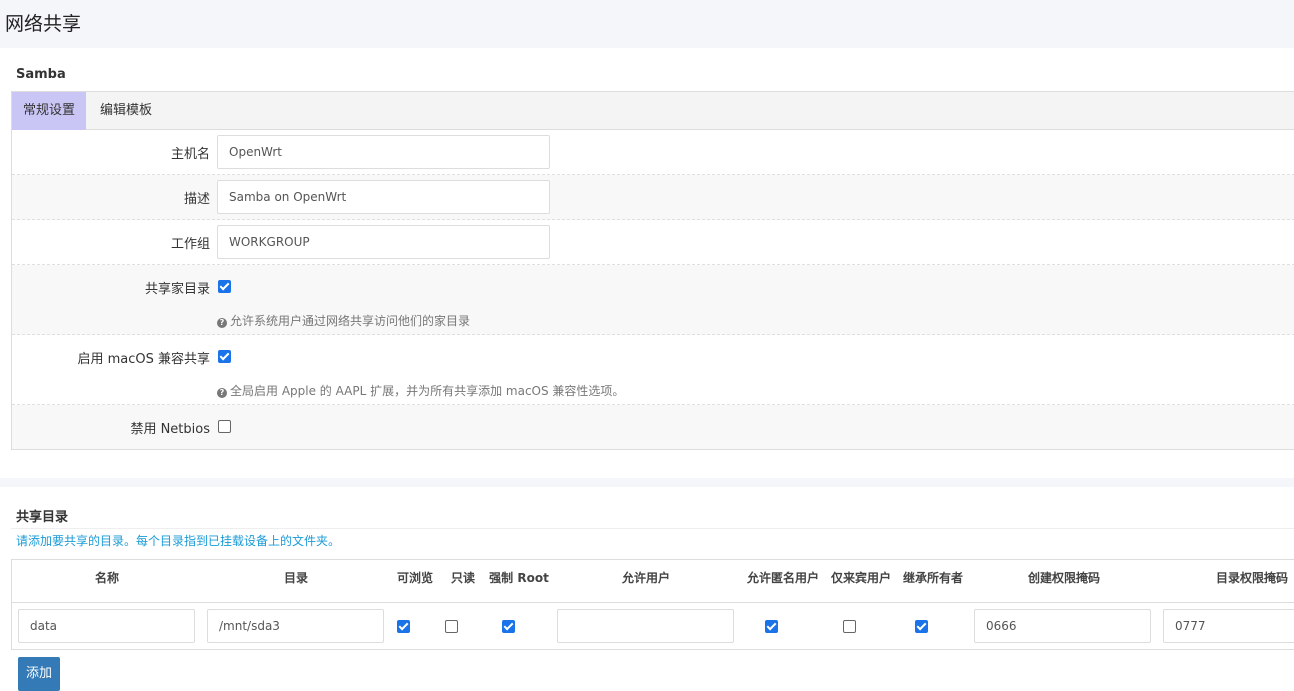 The height and width of the screenshot is (691, 1294). Describe the element at coordinates (107, 578) in the screenshot. I see `col-name: 名称` at that location.